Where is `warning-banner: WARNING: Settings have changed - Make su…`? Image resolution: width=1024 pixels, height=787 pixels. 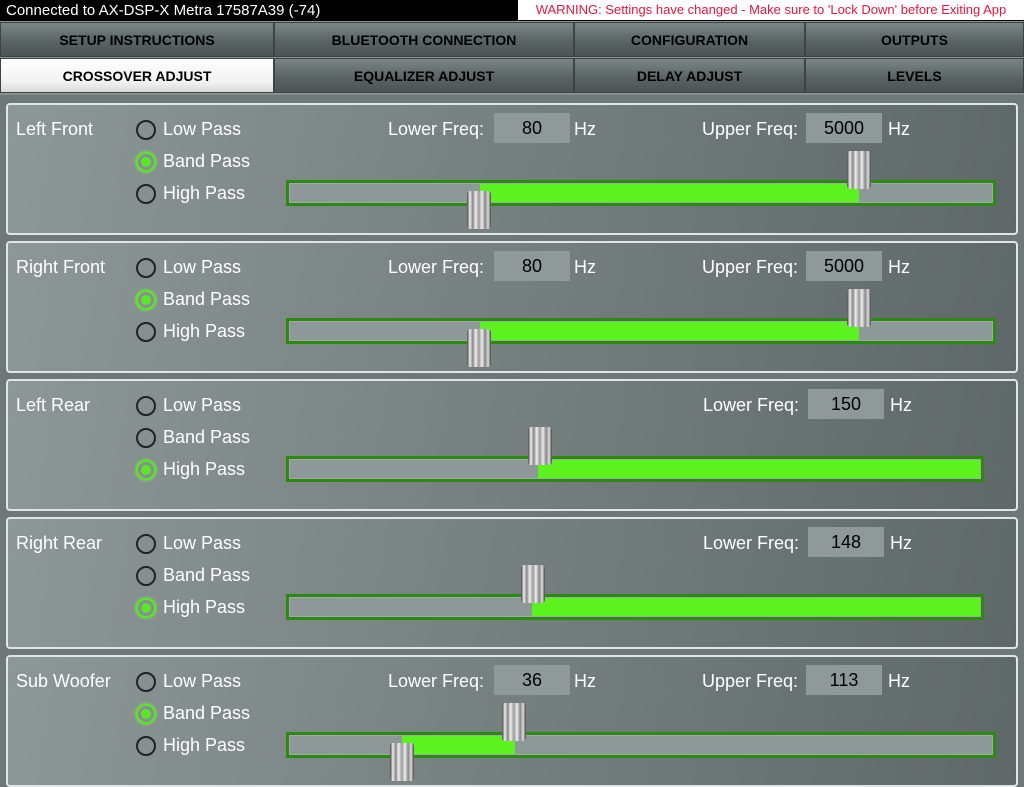
warning-banner: WARNING: Settings have changed - Make su… is located at coordinates (771, 10).